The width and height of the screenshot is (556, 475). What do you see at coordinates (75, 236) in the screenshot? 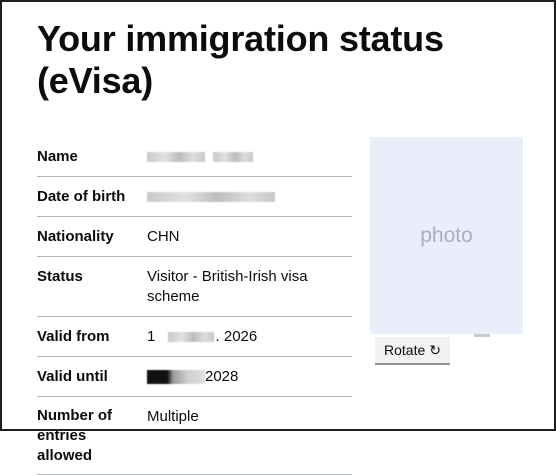
I see `row-key-nationality: Nationality` at bounding box center [75, 236].